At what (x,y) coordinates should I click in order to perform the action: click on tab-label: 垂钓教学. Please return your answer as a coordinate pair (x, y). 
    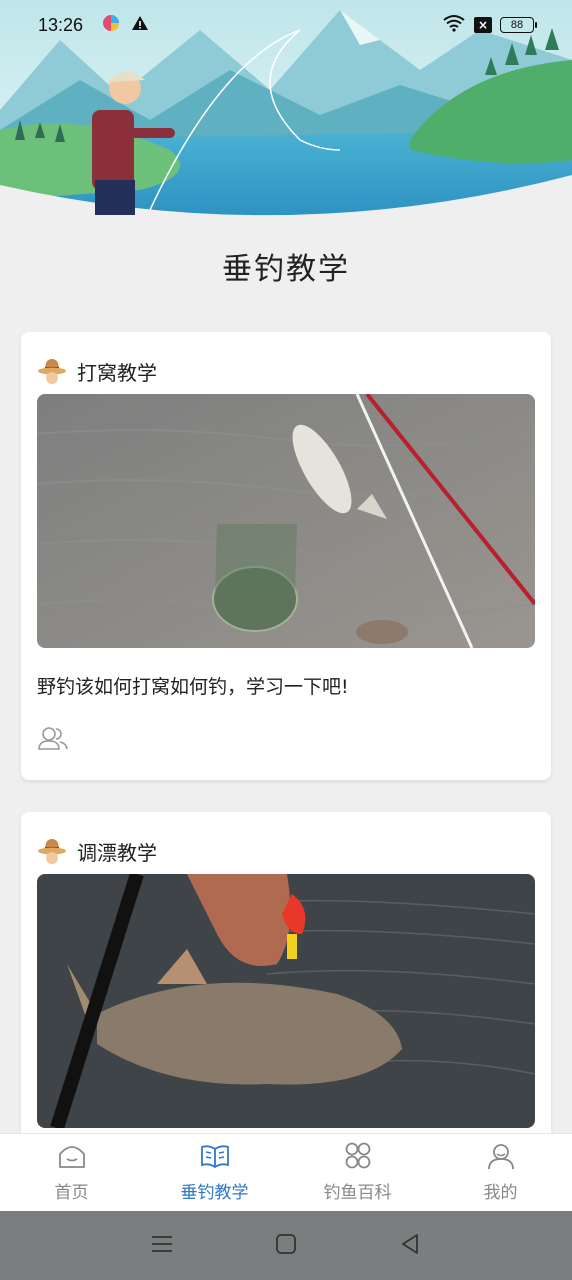
    Looking at the image, I should click on (214, 1193).